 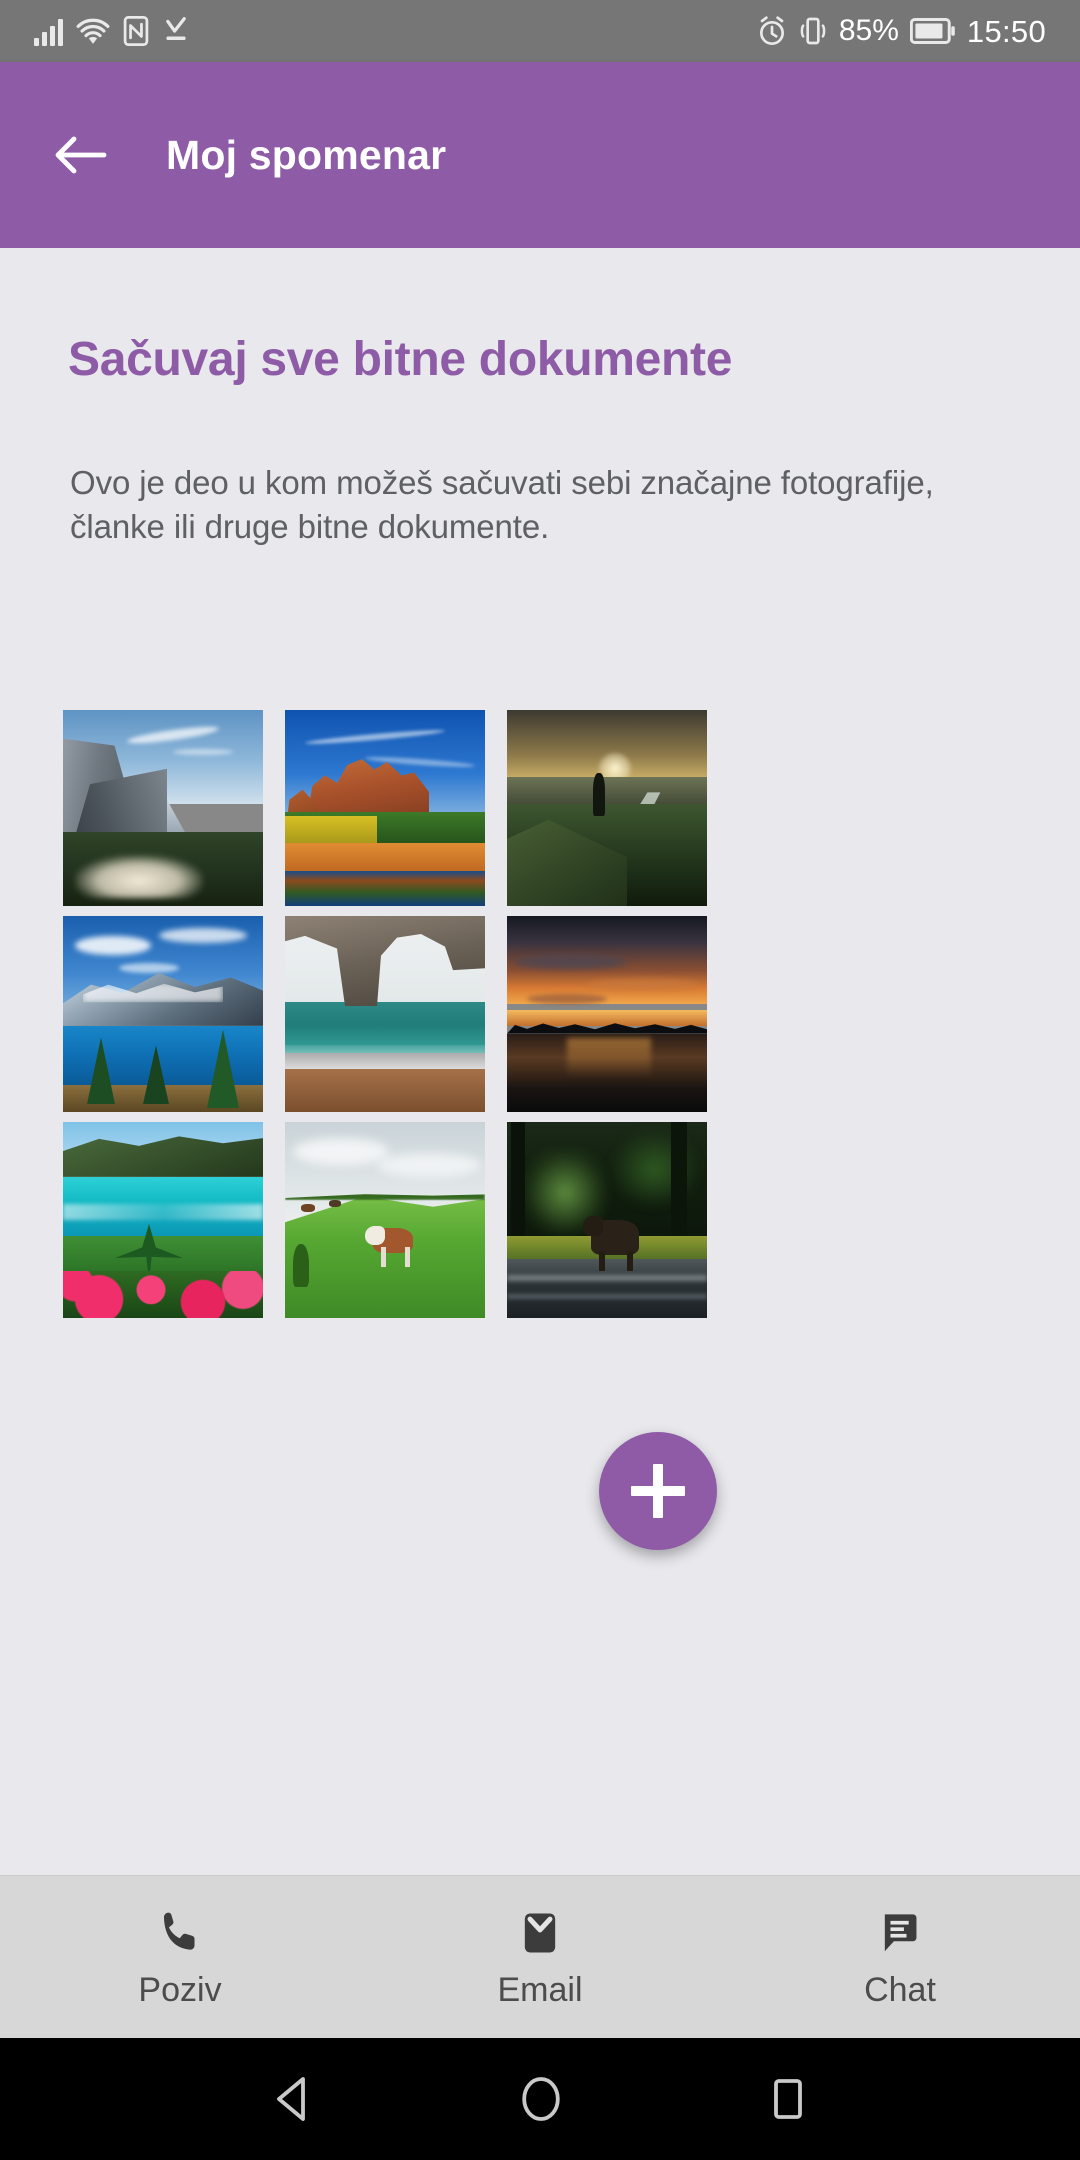 I want to click on phone-icon, so click(x=179, y=1931).